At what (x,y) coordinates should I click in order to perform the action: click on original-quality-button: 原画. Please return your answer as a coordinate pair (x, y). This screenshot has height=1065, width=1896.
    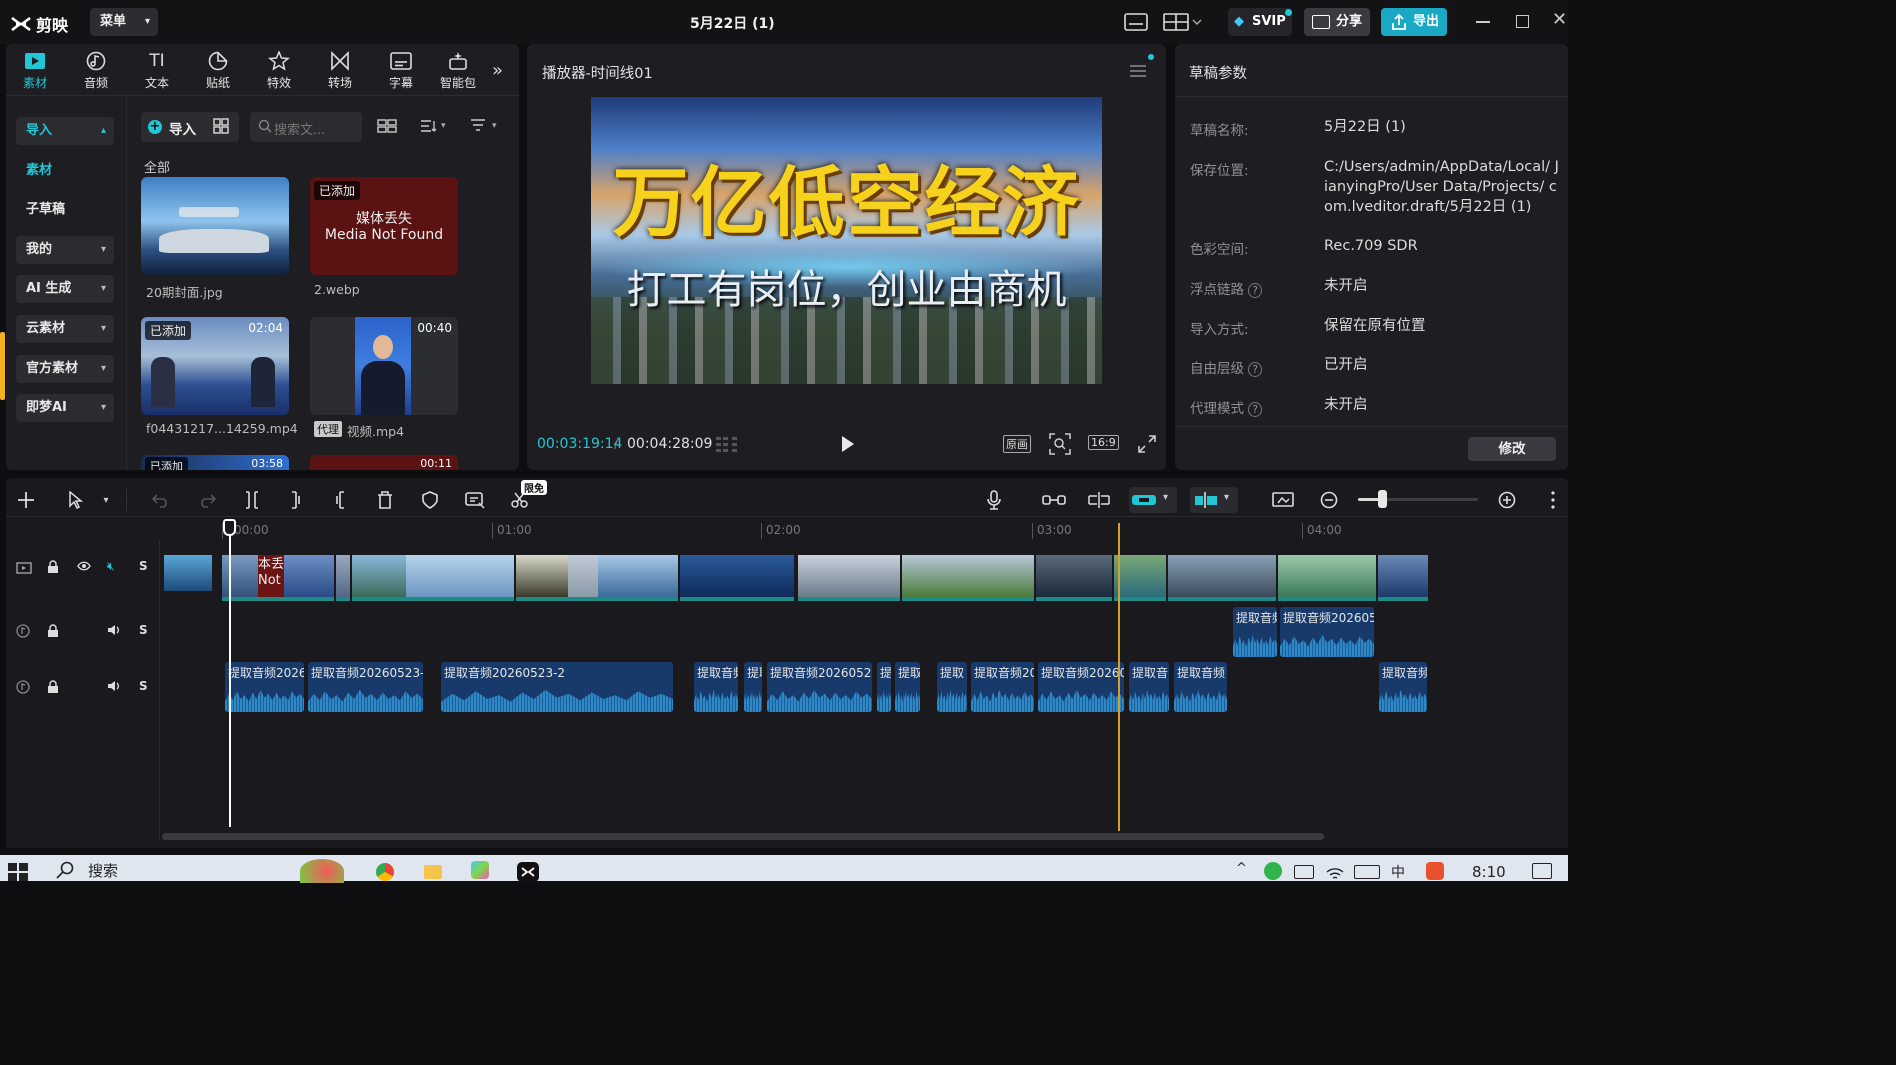
    Looking at the image, I should click on (1017, 444).